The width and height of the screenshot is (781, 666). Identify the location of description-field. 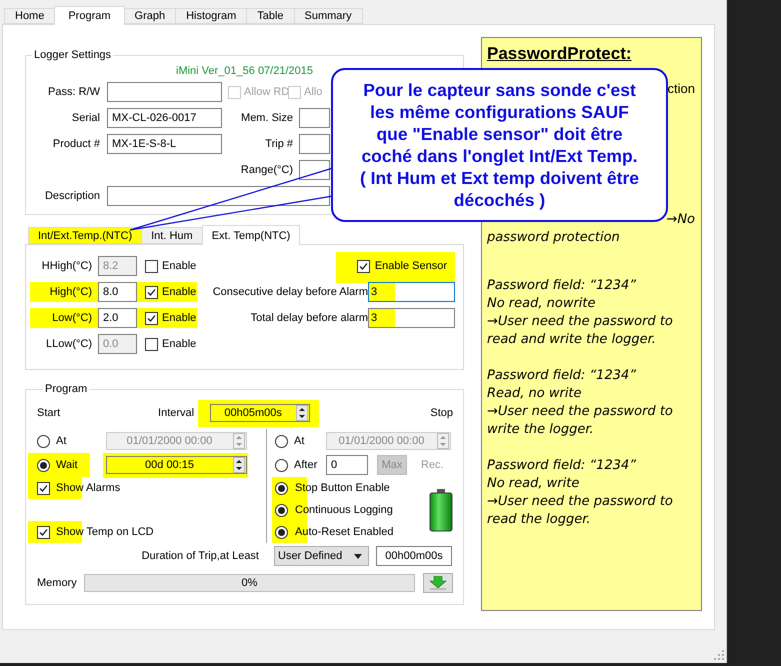
(218, 196).